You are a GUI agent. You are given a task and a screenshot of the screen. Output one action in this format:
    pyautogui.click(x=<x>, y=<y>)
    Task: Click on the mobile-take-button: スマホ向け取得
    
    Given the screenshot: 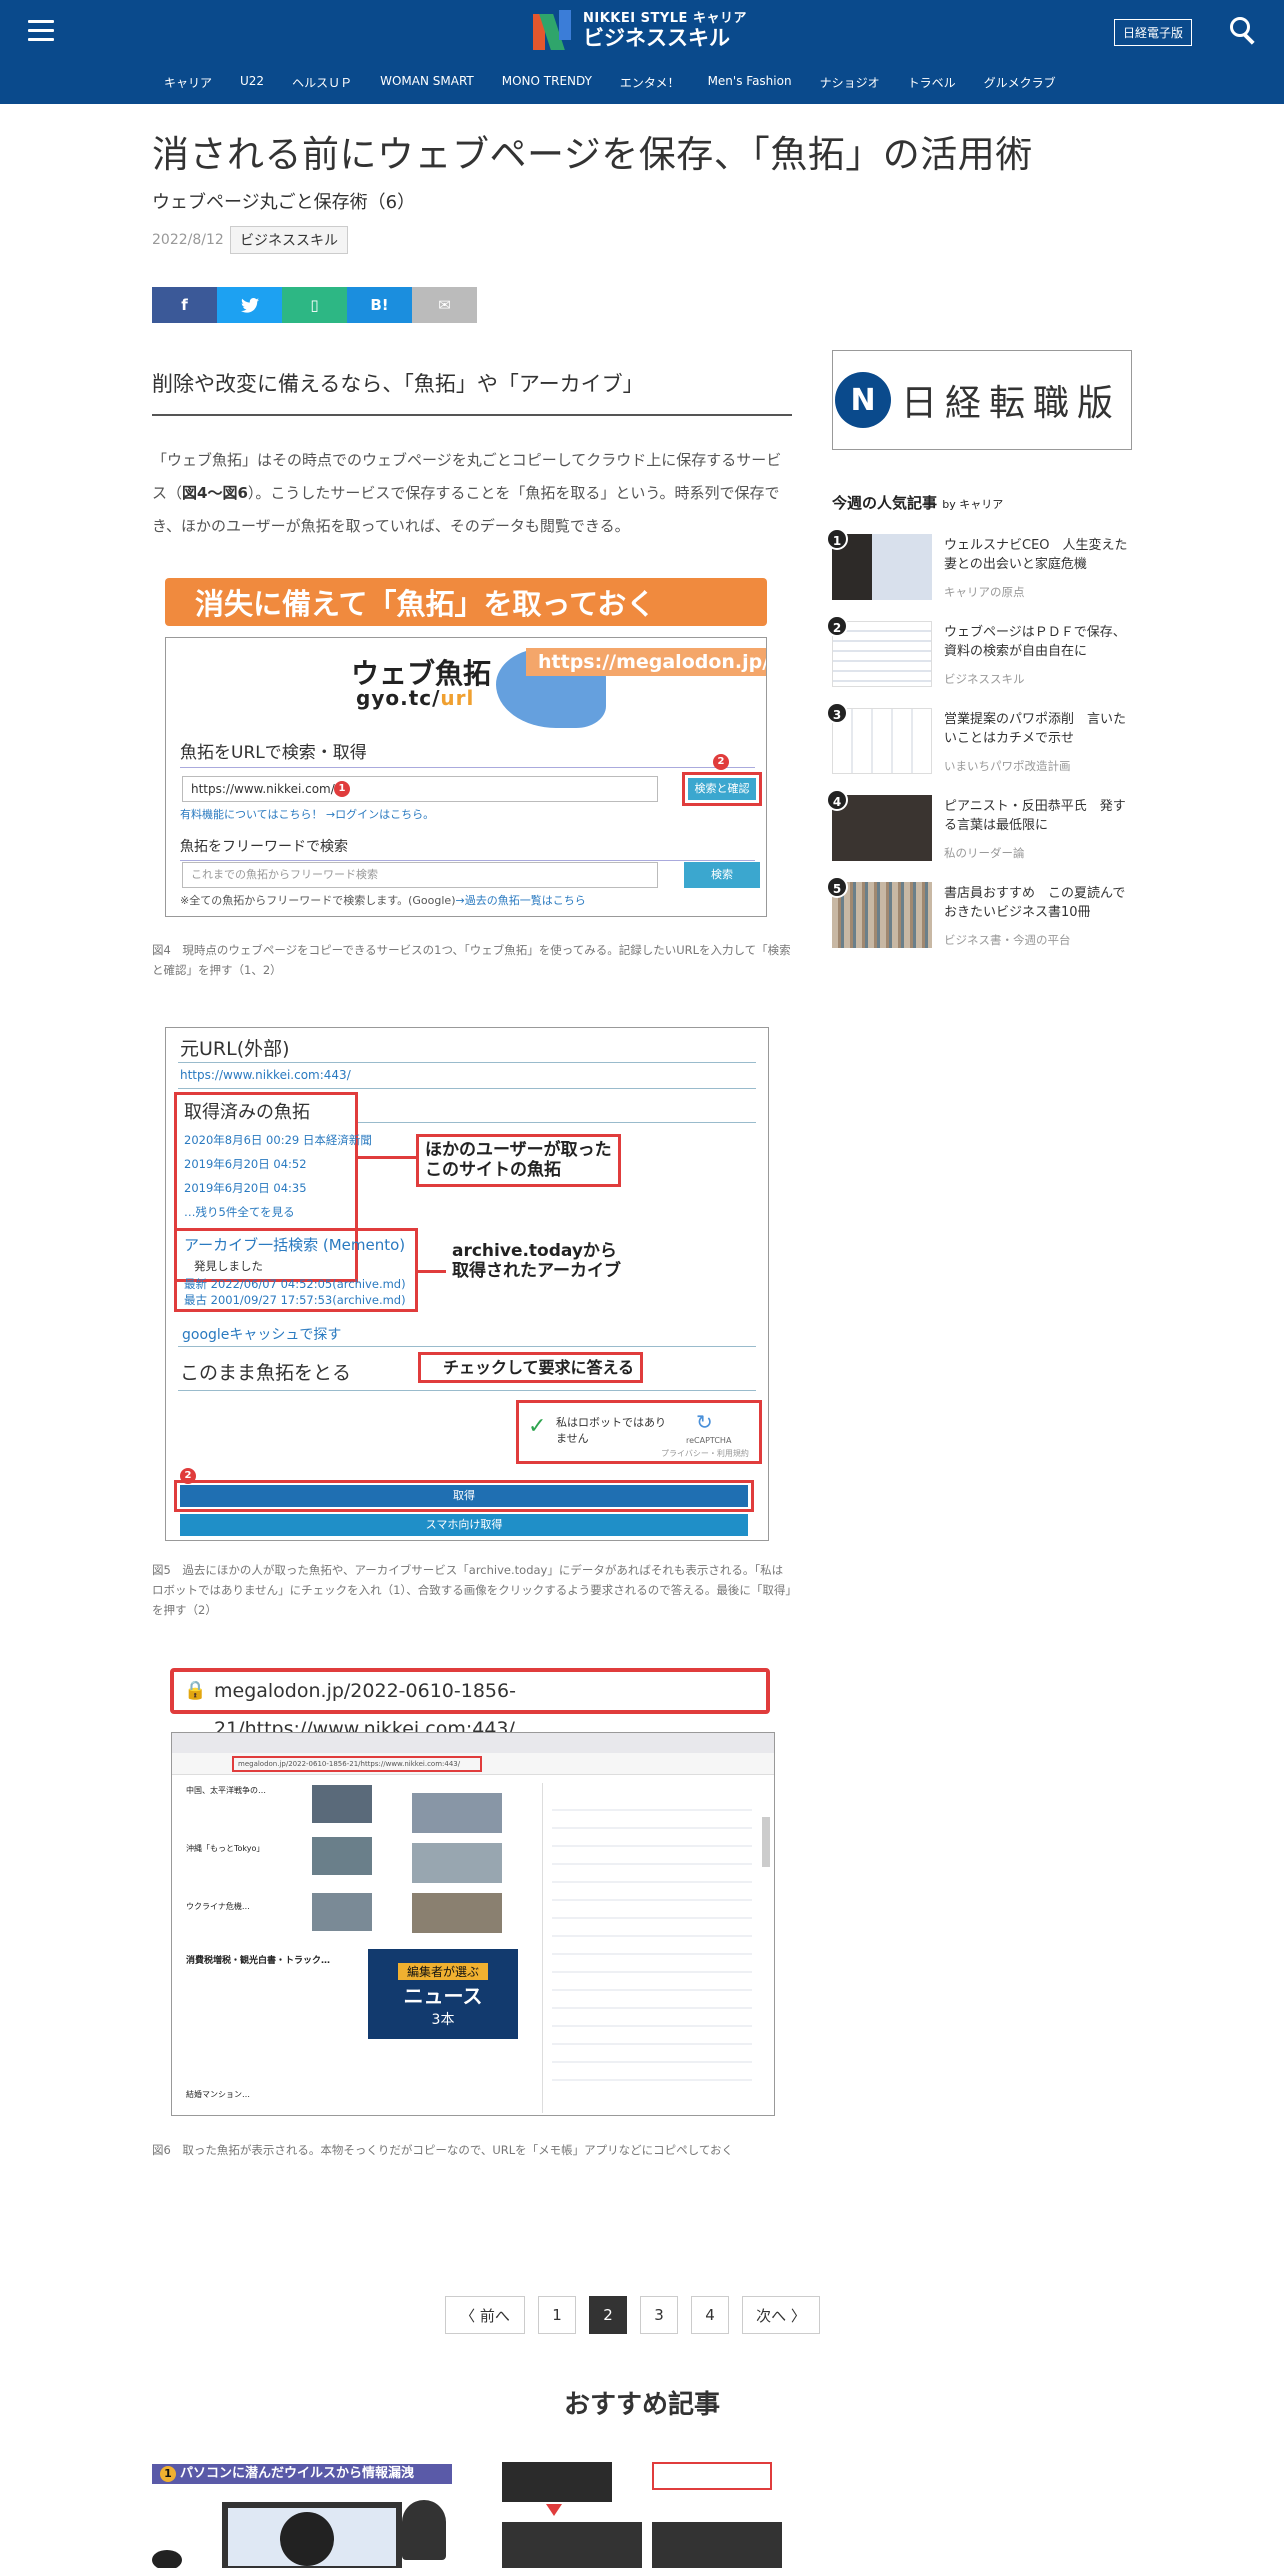 What is the action you would take?
    pyautogui.click(x=464, y=1525)
    